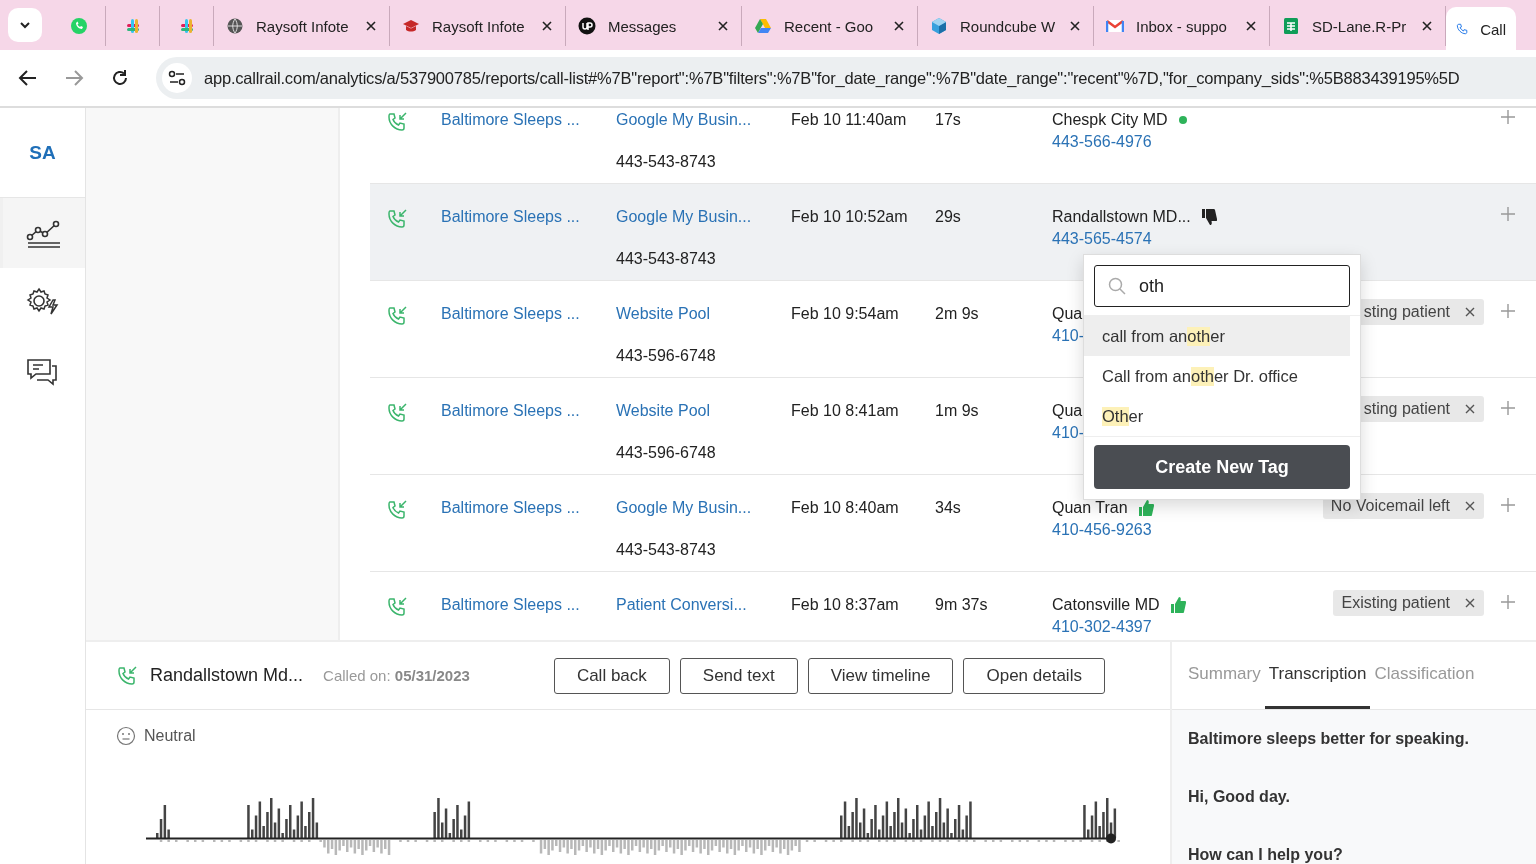  Describe the element at coordinates (1208, 217) in the screenshot. I see `thumbs-down-icon` at that location.